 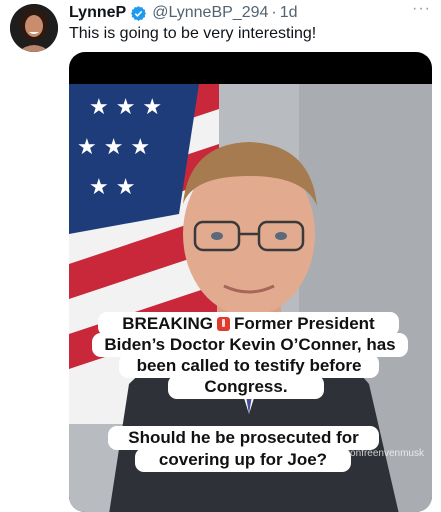 I want to click on watermark: @elonfreenvenmusk, so click(x=378, y=453).